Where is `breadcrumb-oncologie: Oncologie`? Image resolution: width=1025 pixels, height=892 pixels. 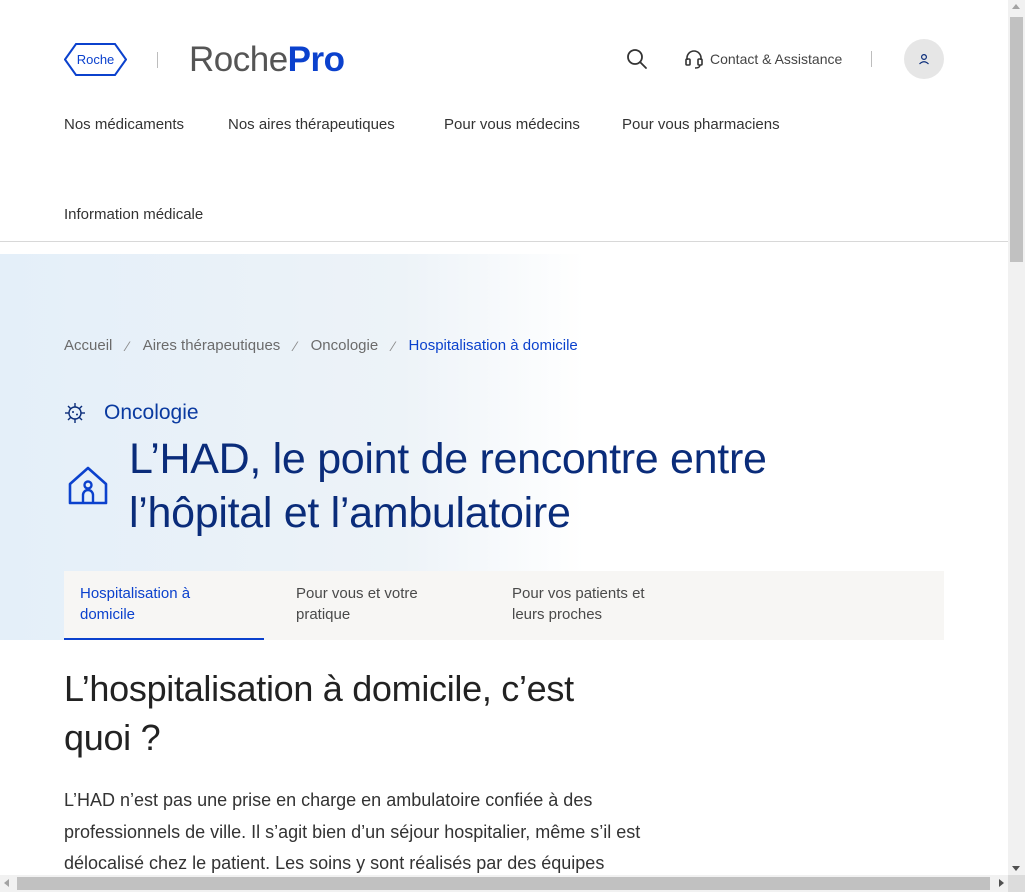 breadcrumb-oncologie: Oncologie is located at coordinates (345, 346).